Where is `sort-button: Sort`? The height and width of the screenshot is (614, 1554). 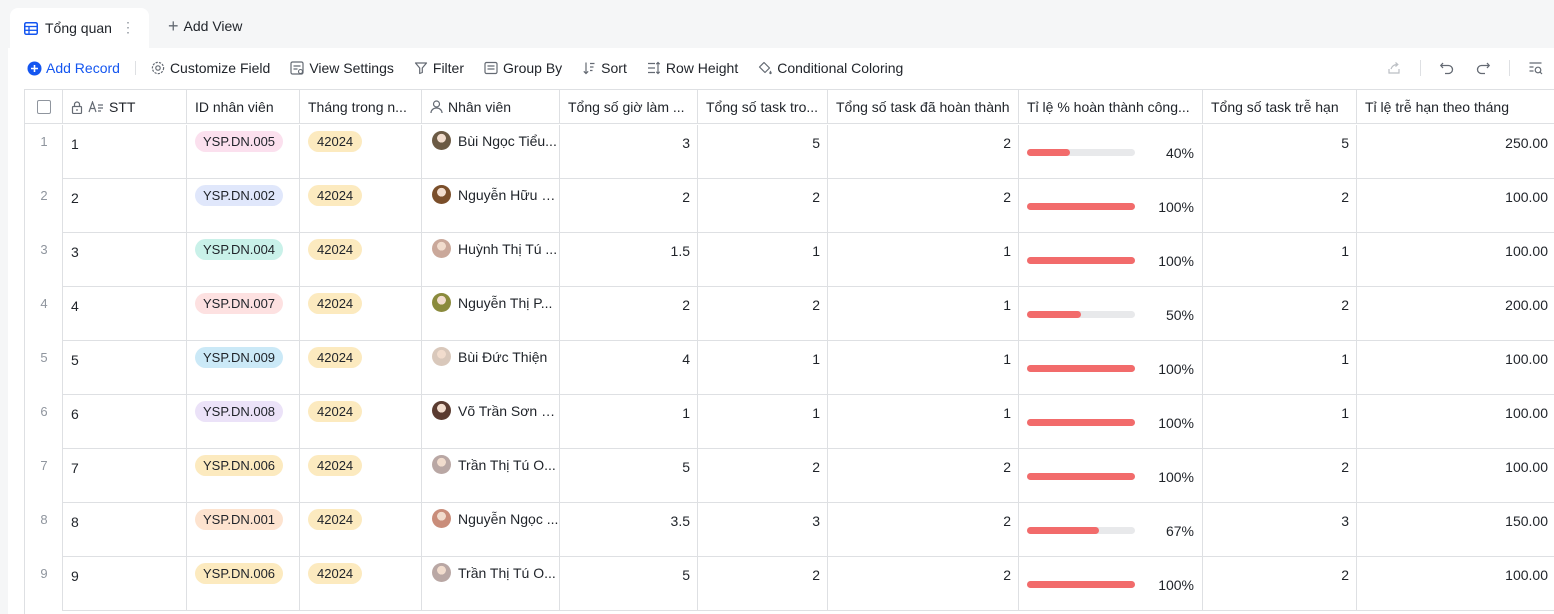
sort-button: Sort is located at coordinates (604, 68).